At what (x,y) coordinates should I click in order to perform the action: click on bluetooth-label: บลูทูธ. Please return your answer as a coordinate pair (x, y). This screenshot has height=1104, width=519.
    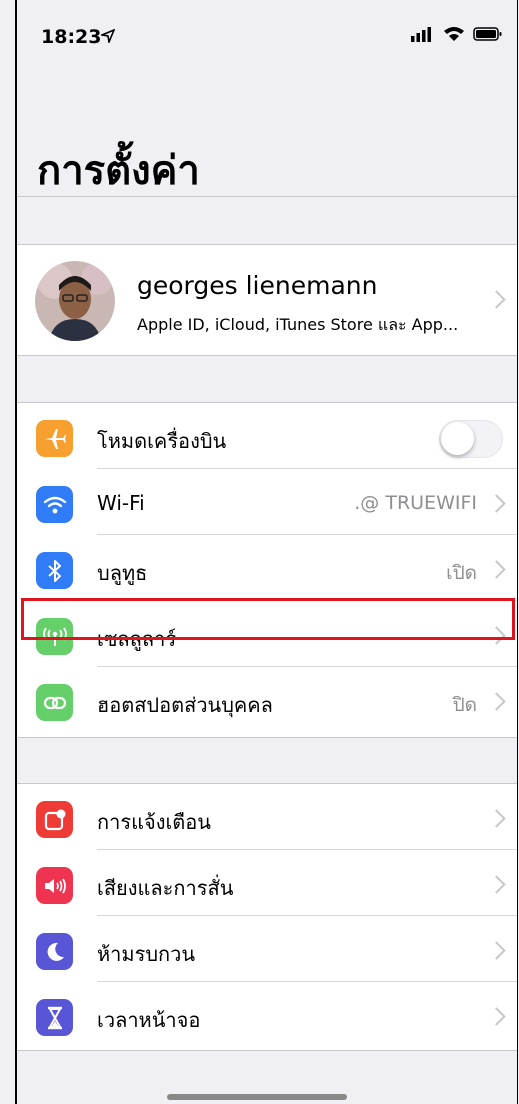
    Looking at the image, I should click on (122, 573).